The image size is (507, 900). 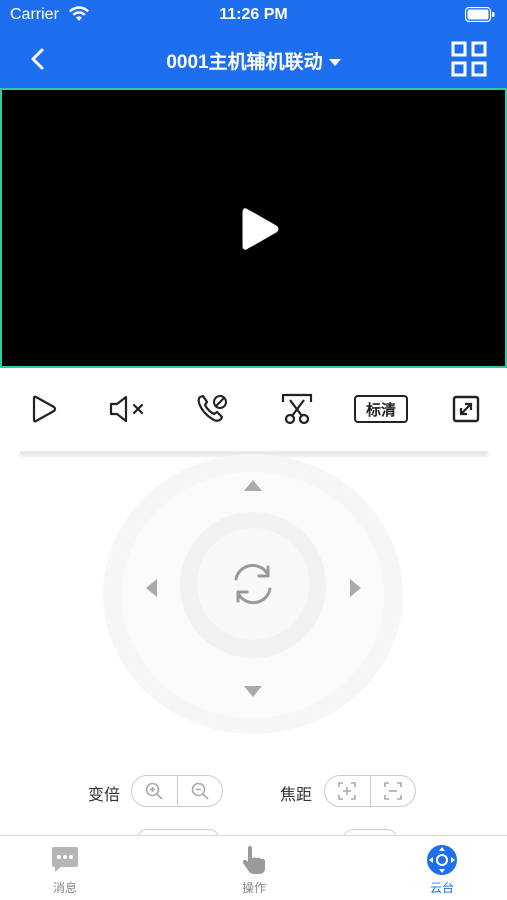 I want to click on tab-ptz-label: 云台, so click(x=441, y=888).